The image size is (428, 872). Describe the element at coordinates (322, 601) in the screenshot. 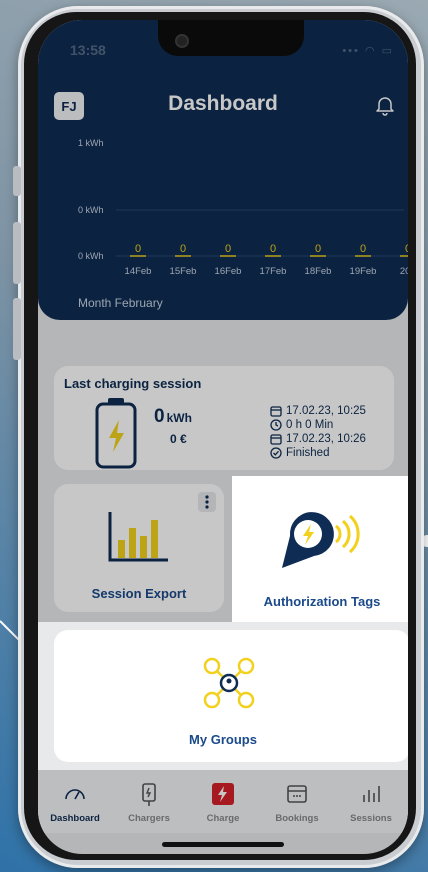

I see `authorization-tags-label: Authorization Tags` at that location.